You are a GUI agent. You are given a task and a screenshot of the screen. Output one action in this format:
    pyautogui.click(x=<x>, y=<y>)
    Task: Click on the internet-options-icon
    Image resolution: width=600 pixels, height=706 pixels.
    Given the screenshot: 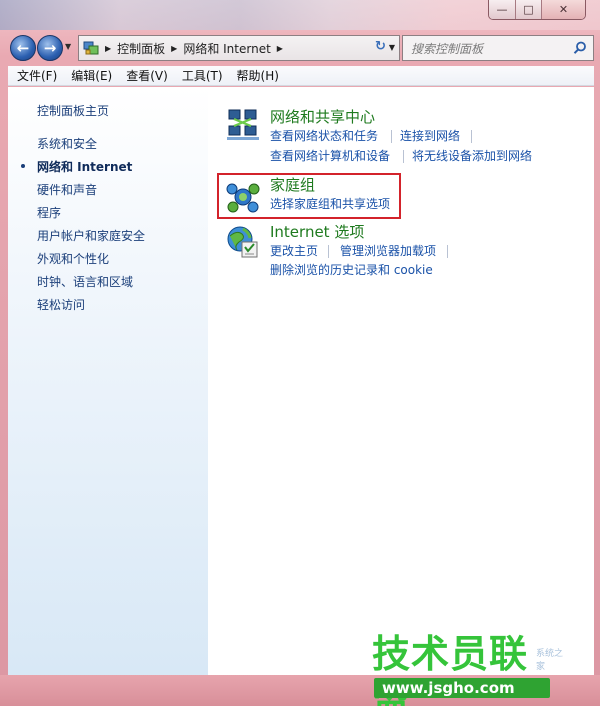 What is the action you would take?
    pyautogui.click(x=243, y=242)
    